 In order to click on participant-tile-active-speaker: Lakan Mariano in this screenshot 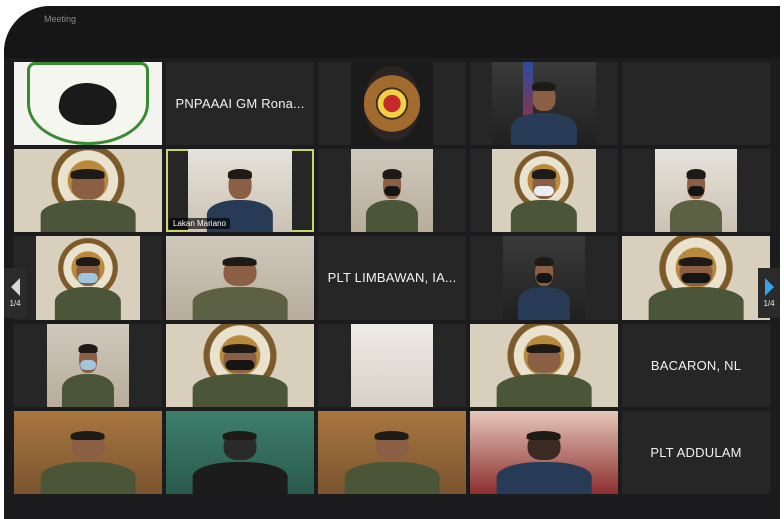, I will do `click(240, 191)`.